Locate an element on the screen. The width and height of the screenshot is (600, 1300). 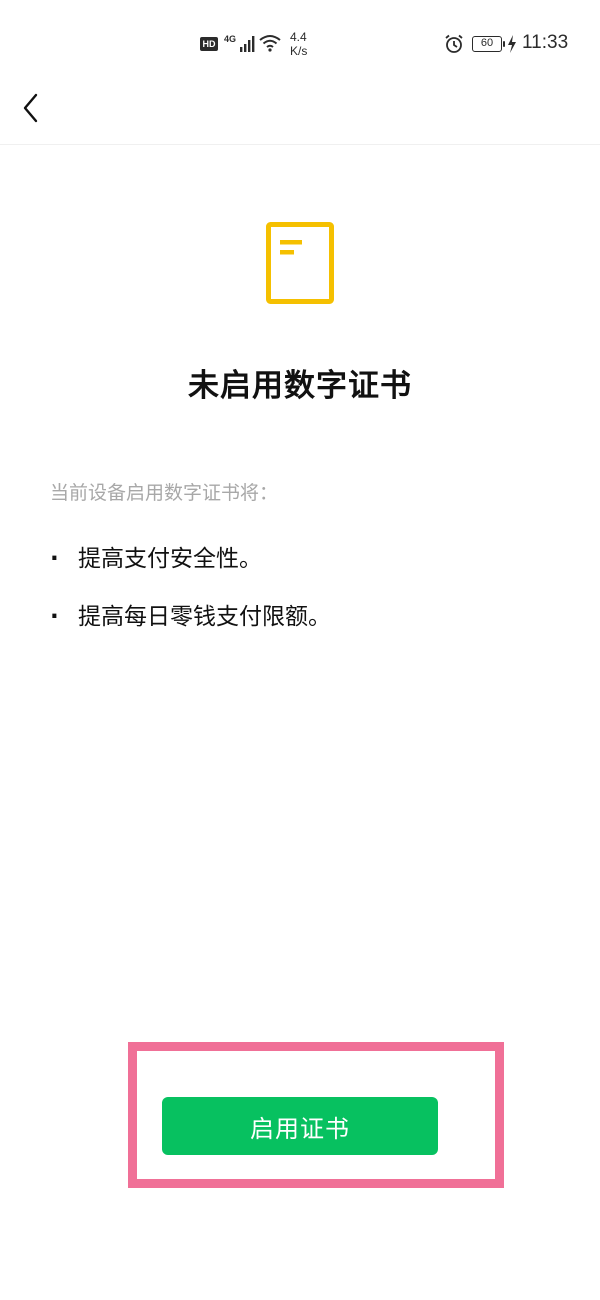
benefit-text: 提高支付安全性。 is located at coordinates (170, 559).